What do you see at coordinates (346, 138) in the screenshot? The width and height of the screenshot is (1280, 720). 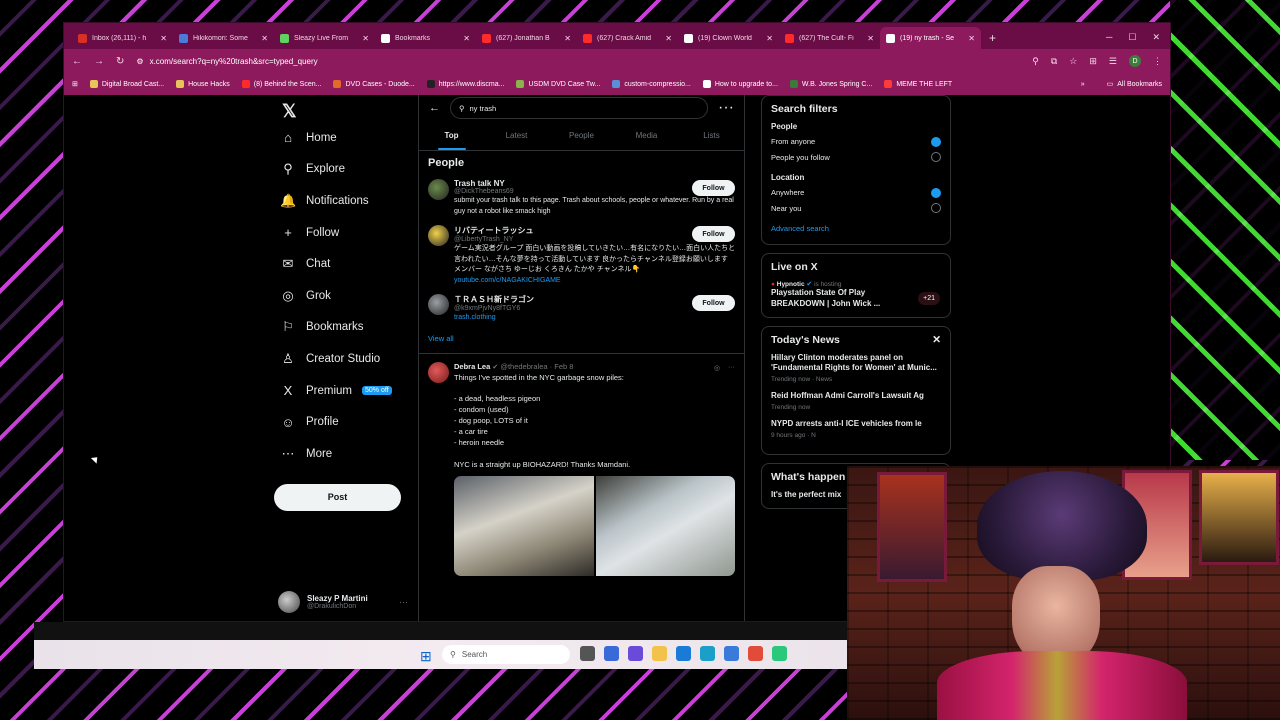 I see `sidebar-item-home: ⌂ Home` at bounding box center [346, 138].